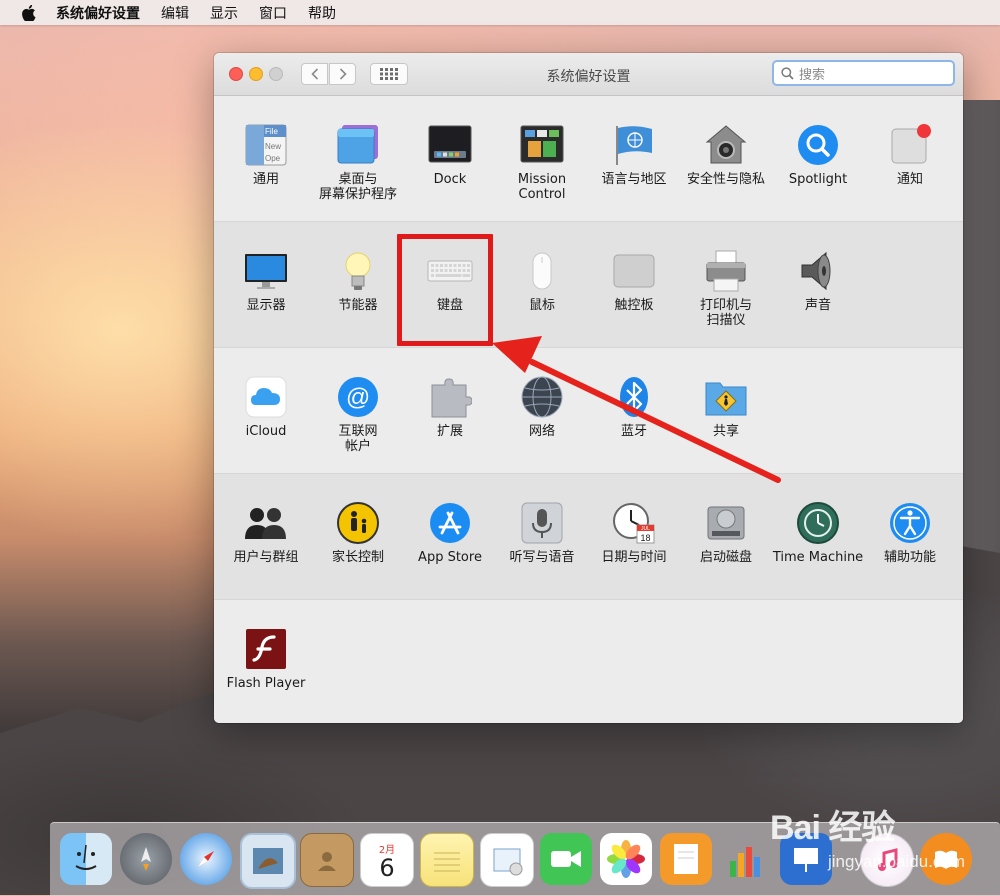  What do you see at coordinates (626, 859) in the screenshot?
I see `photos-icon` at bounding box center [626, 859].